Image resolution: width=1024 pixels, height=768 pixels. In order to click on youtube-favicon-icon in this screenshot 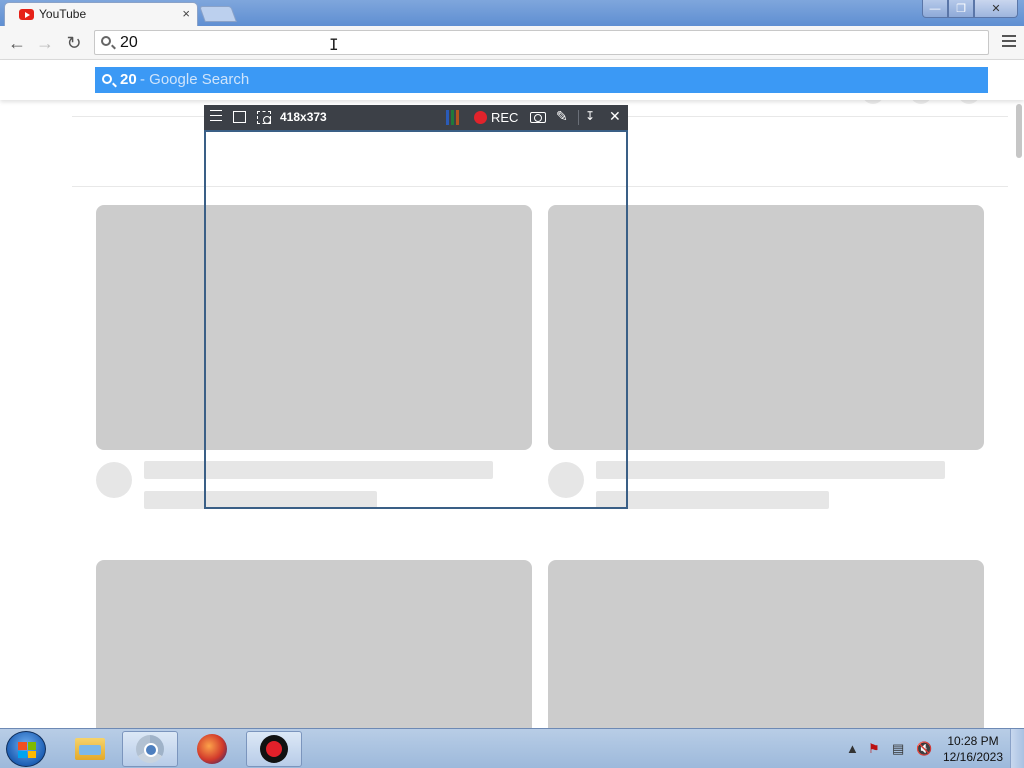, I will do `click(26, 14)`.